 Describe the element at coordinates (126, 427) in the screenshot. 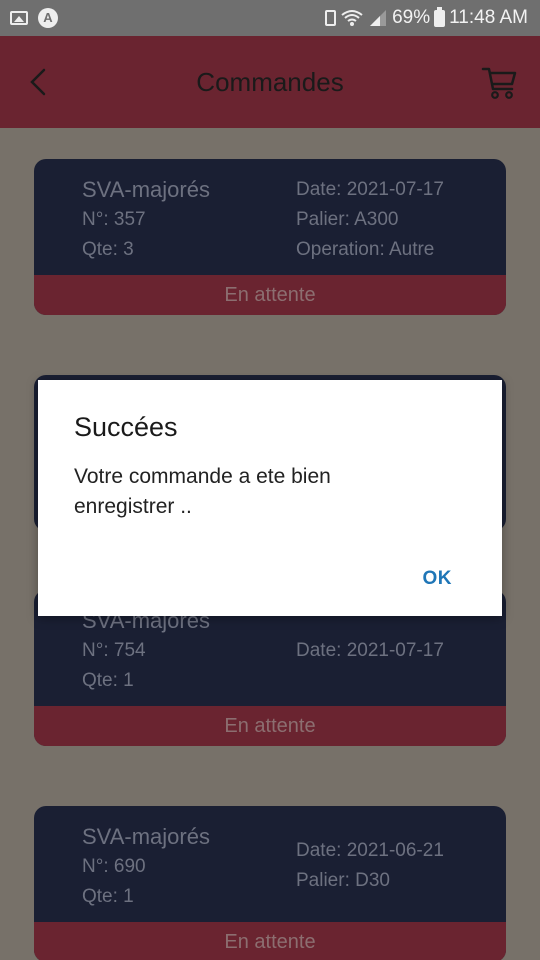

I see `dialog-title: Succées` at that location.